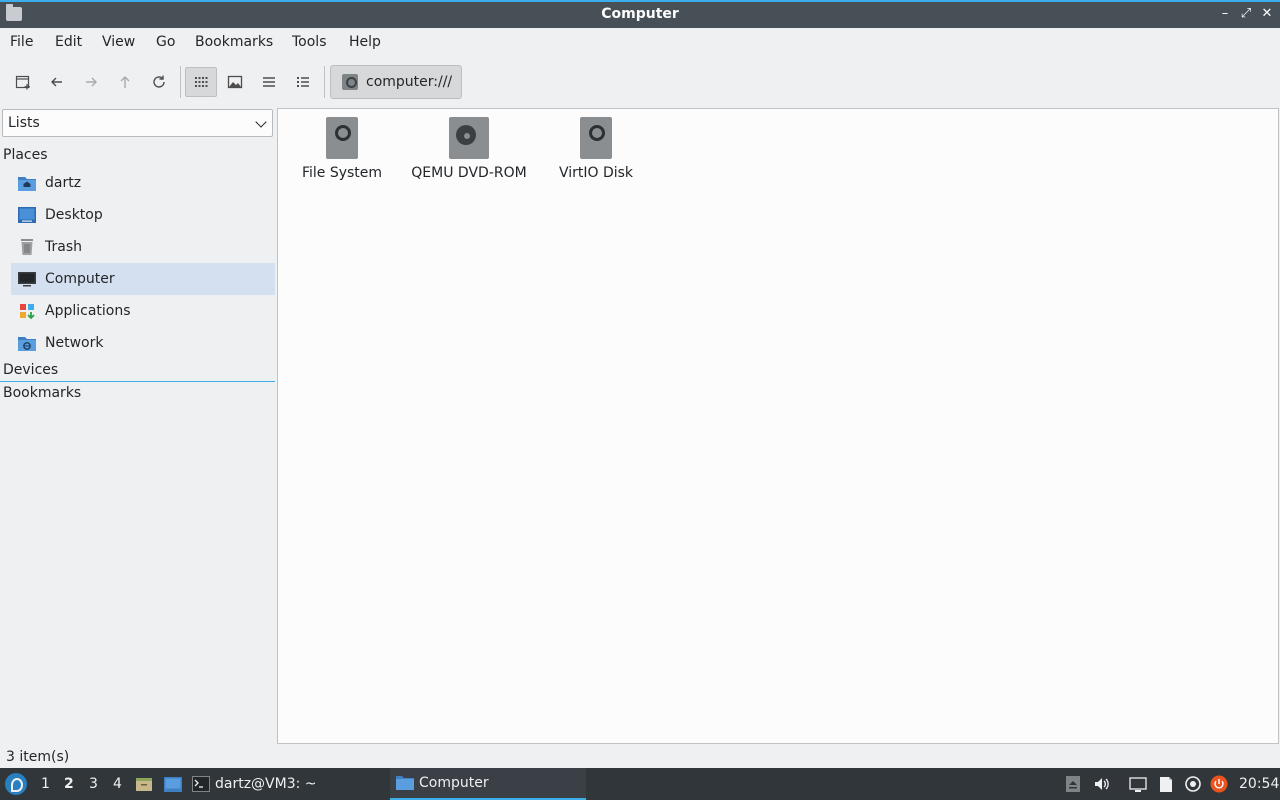  I want to click on status-bar: 3 item(s), so click(640, 757).